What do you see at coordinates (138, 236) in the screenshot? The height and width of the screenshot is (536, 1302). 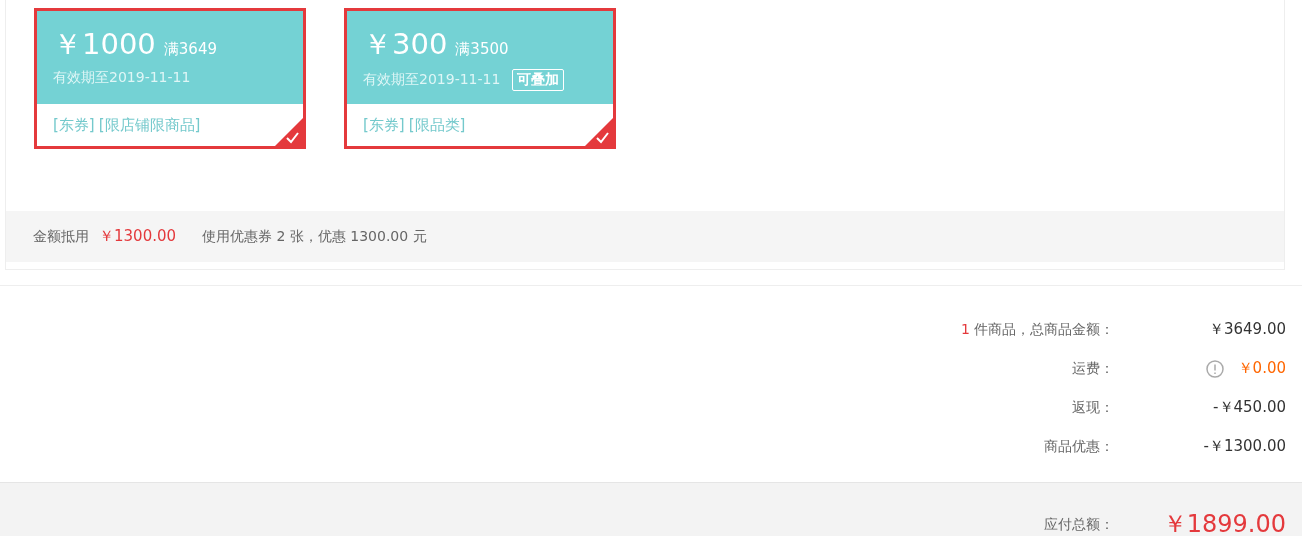 I see `summary-amount: ￥1300.00` at bounding box center [138, 236].